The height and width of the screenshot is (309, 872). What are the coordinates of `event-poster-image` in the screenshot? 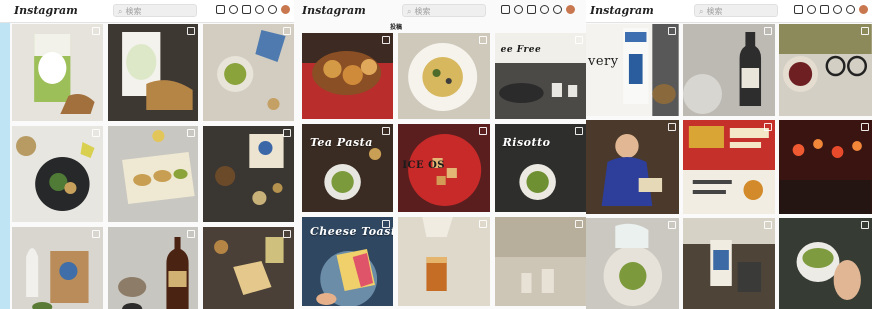 It's located at (729, 167).